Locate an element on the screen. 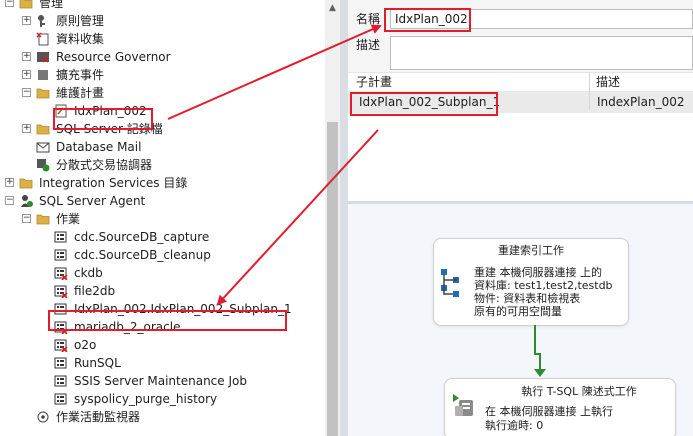 The image size is (693, 436). tree-node-label: cdc.SourceDB_cleanup is located at coordinates (142, 255).